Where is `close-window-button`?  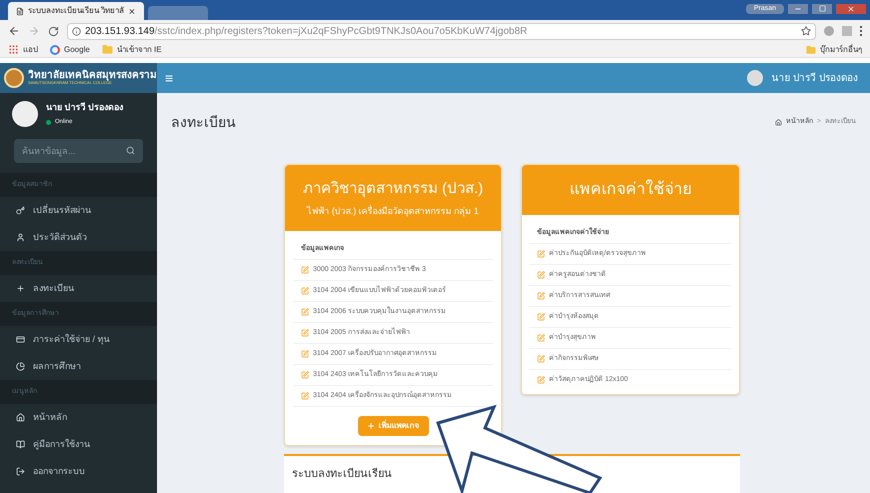 close-window-button is located at coordinates (851, 9).